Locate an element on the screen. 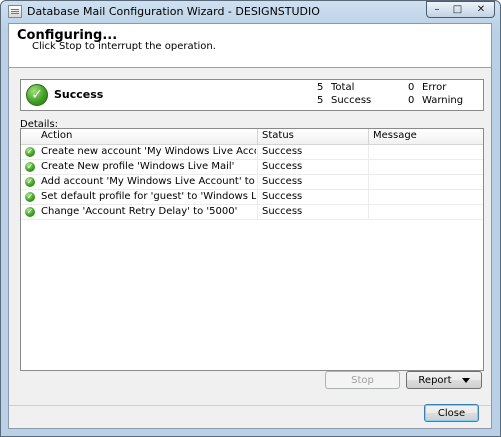 The image size is (501, 437). stop-button: Stop is located at coordinates (362, 380).